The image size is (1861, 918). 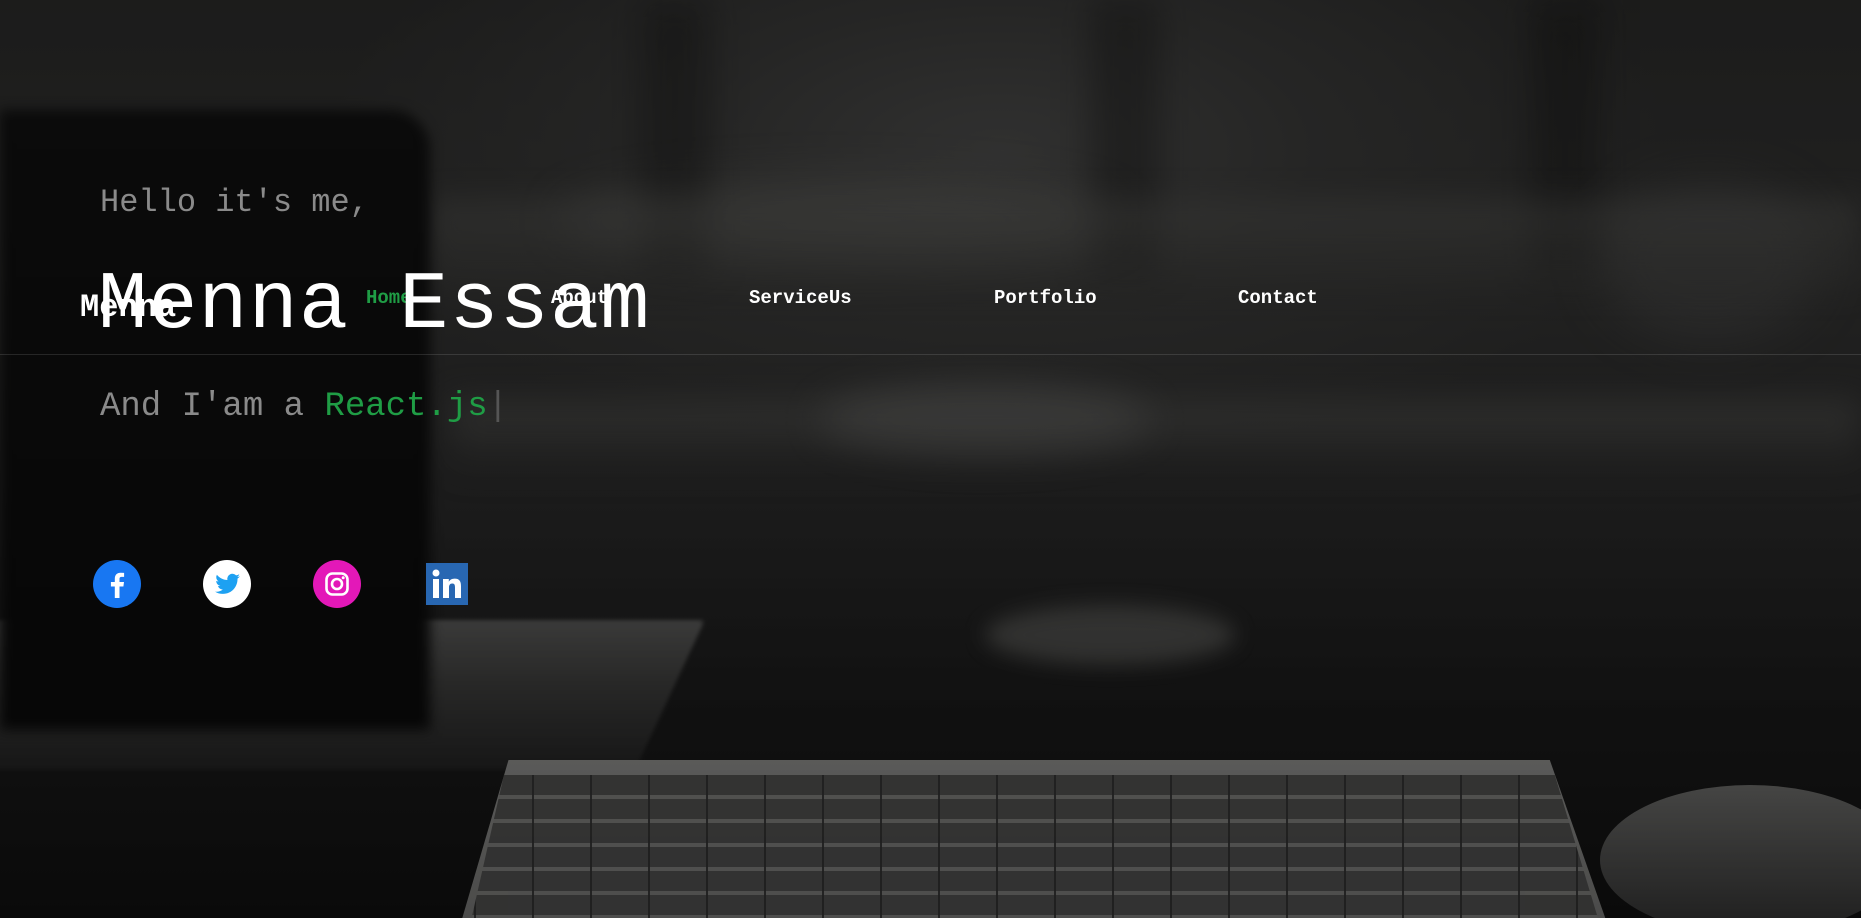 I want to click on nav-serviceus: ServiceUs, so click(x=800, y=298).